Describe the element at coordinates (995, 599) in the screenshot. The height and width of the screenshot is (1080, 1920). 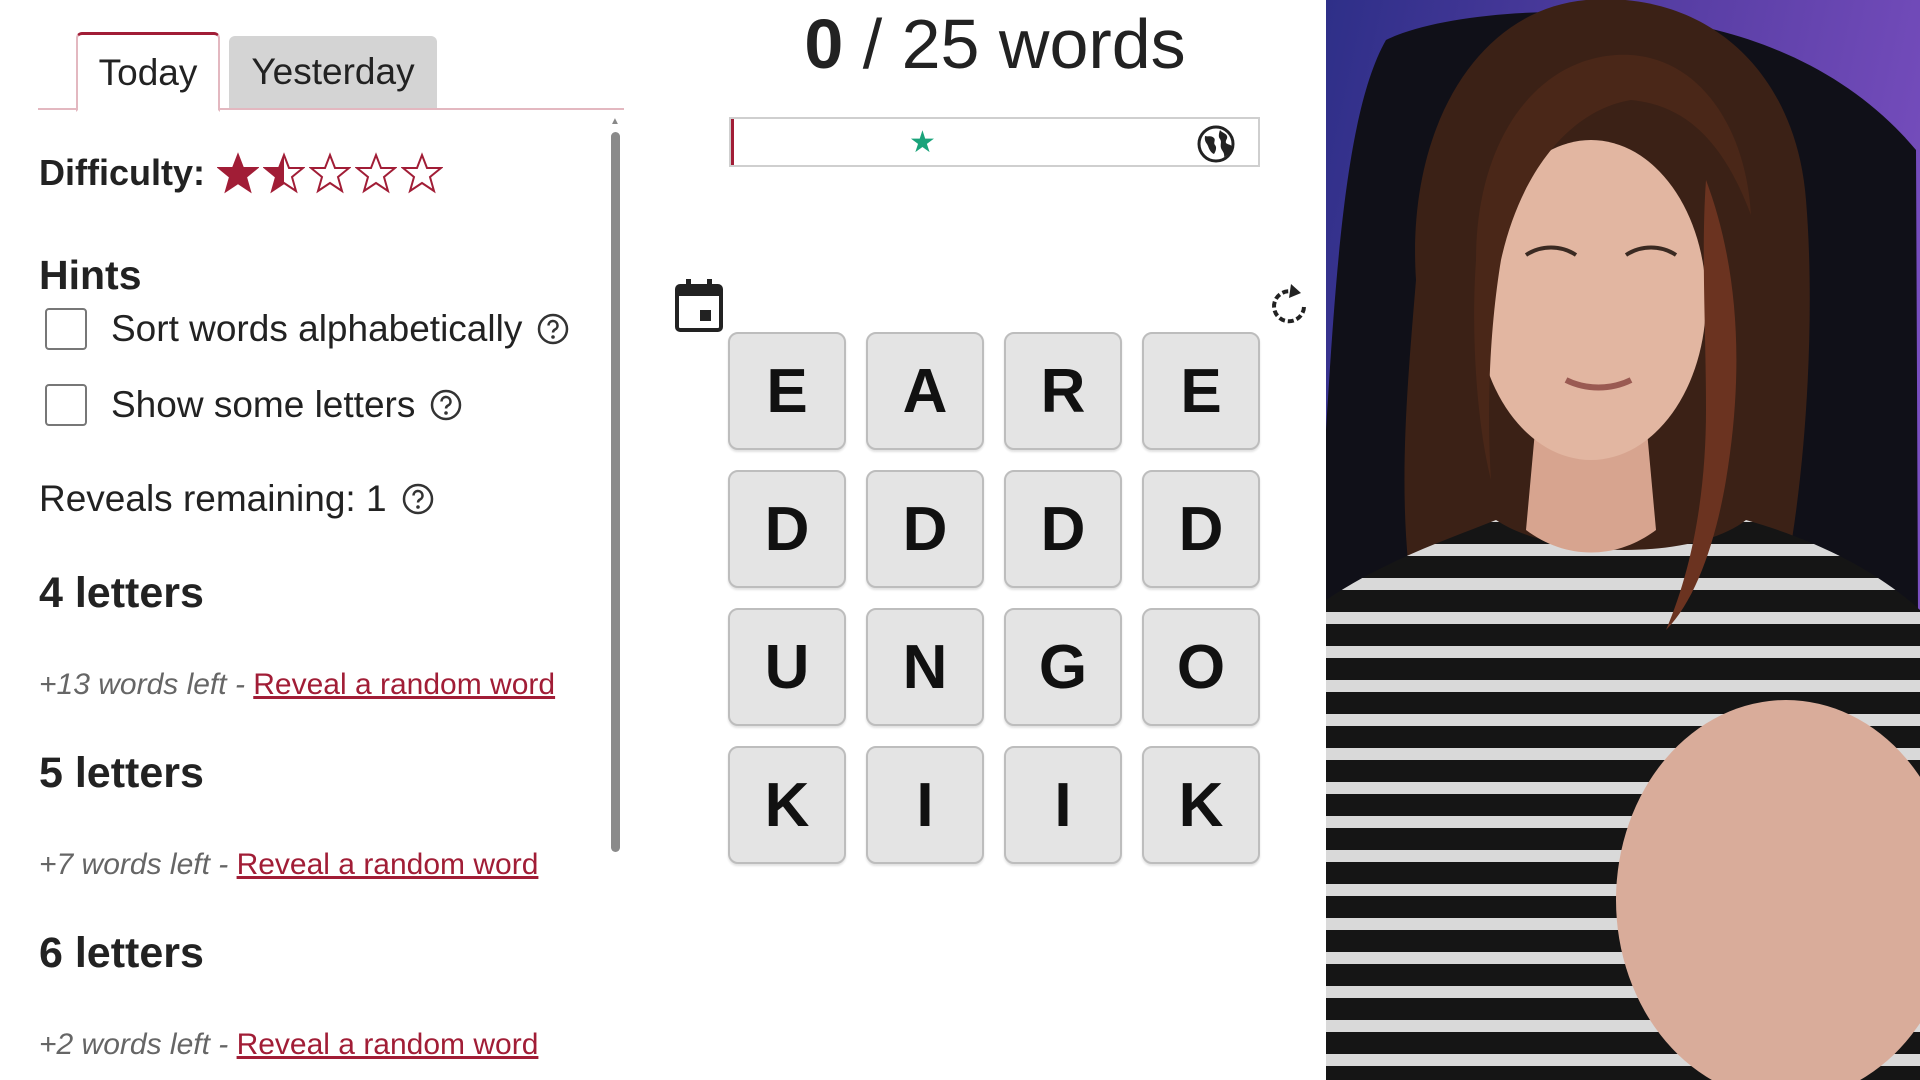
I see `letter-grid: E A R E D D D D U N G O K I I K` at that location.